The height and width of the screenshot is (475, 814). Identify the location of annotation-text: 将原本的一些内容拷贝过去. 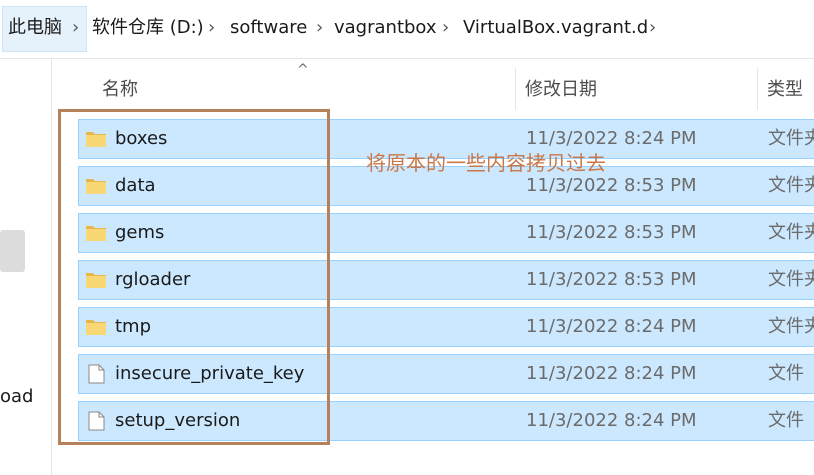
(486, 163).